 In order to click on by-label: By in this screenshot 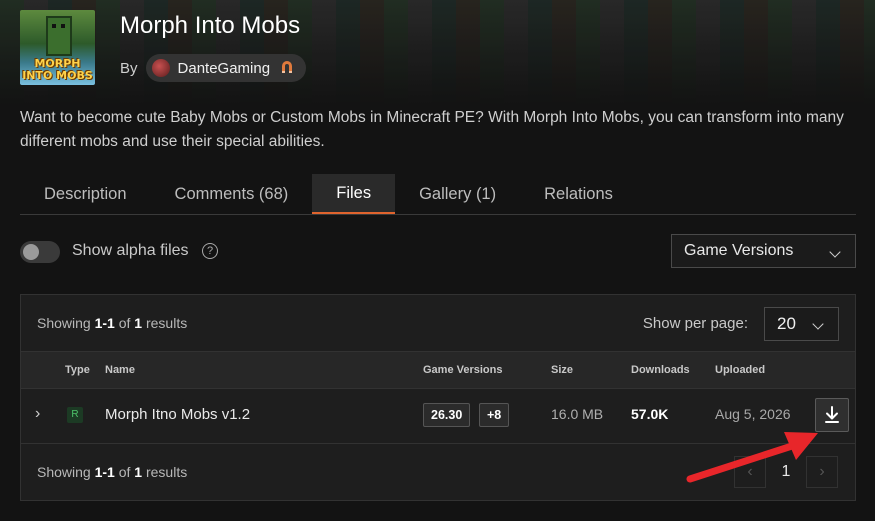, I will do `click(129, 68)`.